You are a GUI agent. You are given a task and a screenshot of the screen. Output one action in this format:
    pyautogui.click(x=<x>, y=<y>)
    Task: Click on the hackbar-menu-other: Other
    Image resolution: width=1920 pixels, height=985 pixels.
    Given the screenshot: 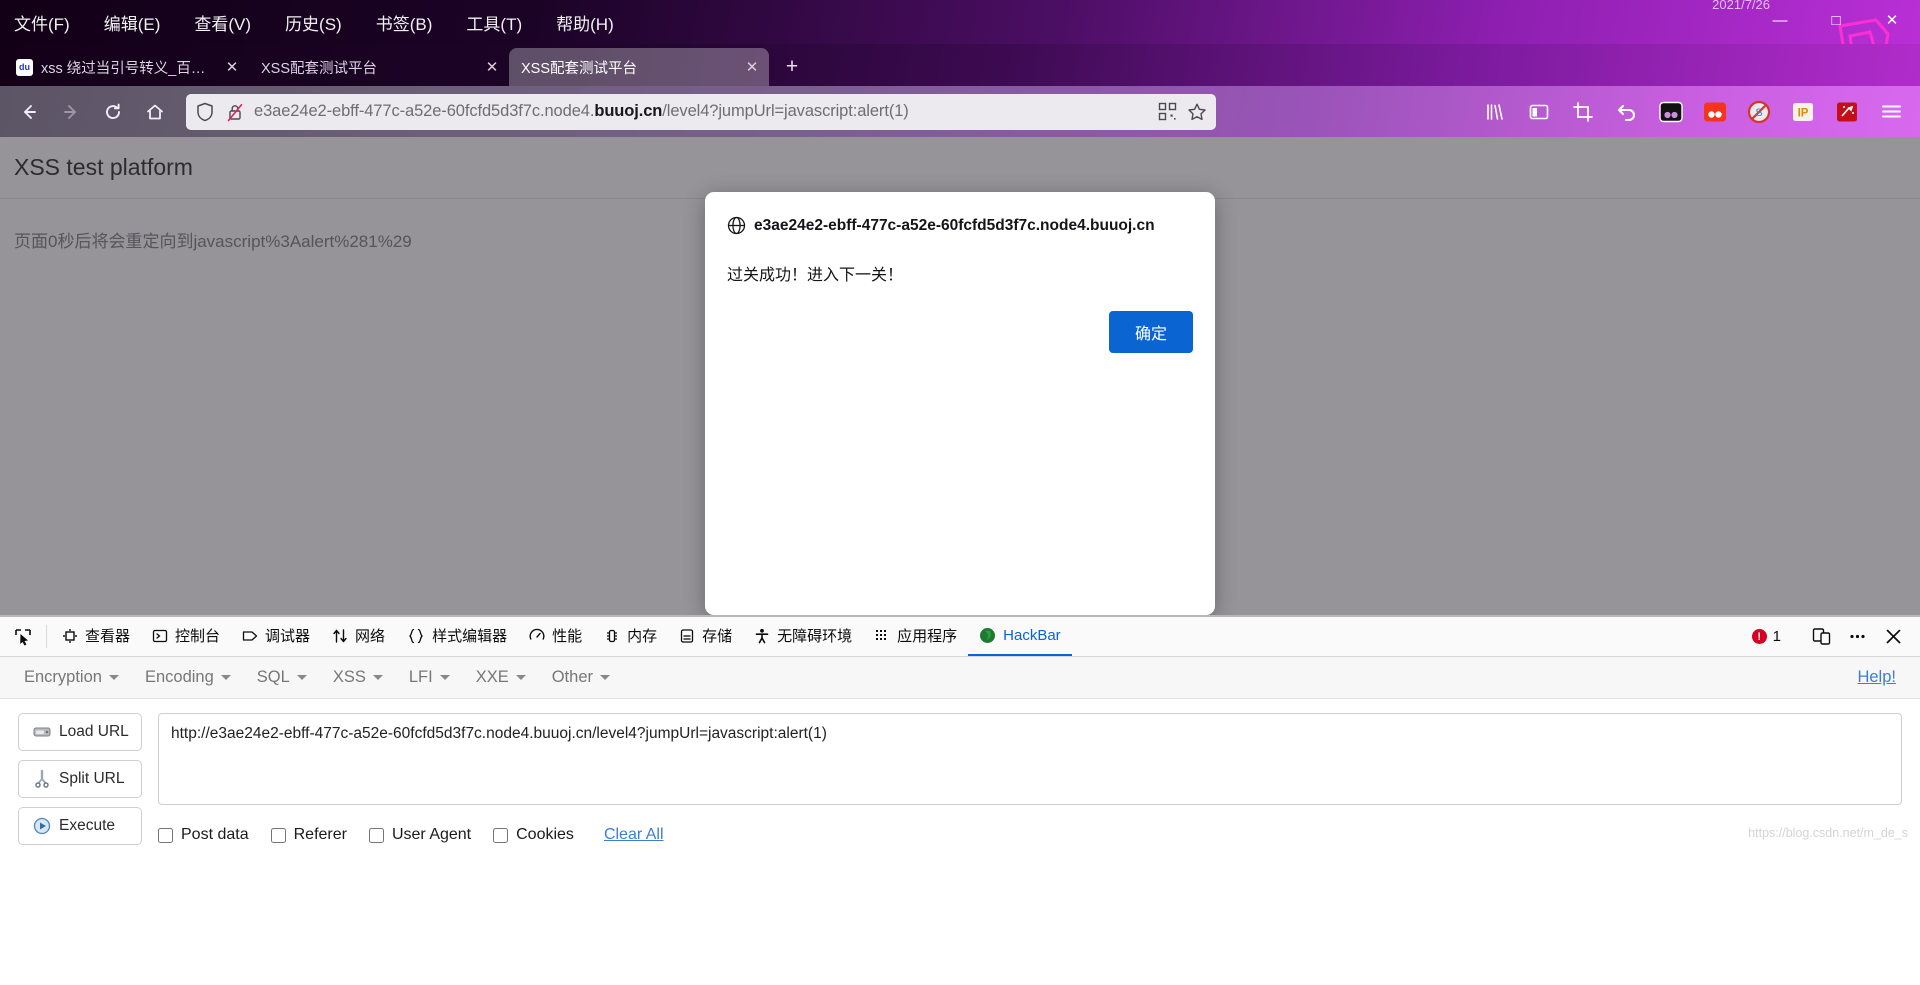 What is the action you would take?
    pyautogui.click(x=581, y=677)
    